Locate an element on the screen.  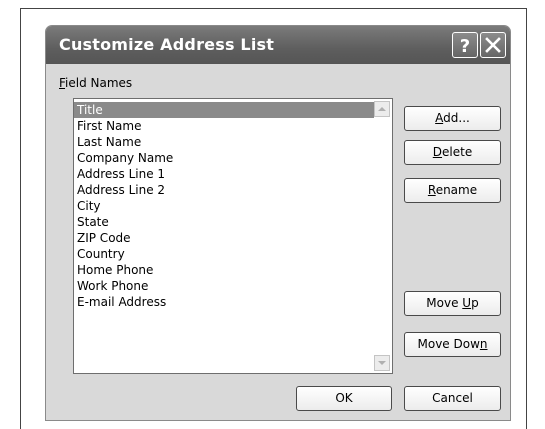
close-icon is located at coordinates (493, 45).